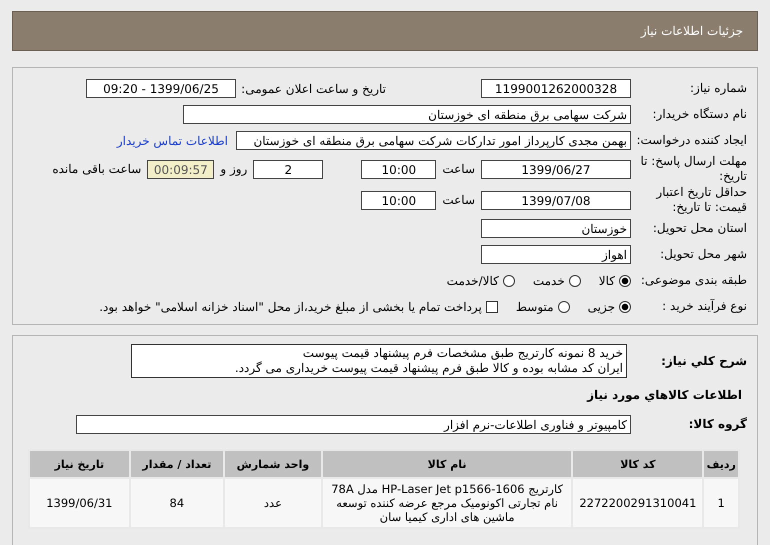  What do you see at coordinates (704, 361) in the screenshot?
I see `field-label: شرح کلي نياز:` at bounding box center [704, 361].